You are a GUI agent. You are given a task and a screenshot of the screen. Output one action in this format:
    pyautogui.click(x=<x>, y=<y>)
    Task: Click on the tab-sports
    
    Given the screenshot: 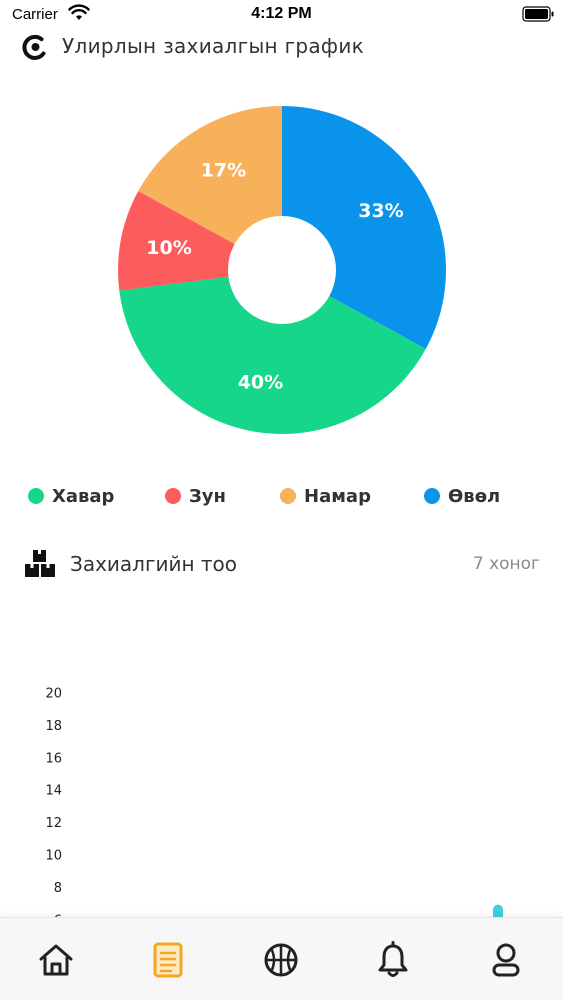 What is the action you would take?
    pyautogui.click(x=281, y=960)
    